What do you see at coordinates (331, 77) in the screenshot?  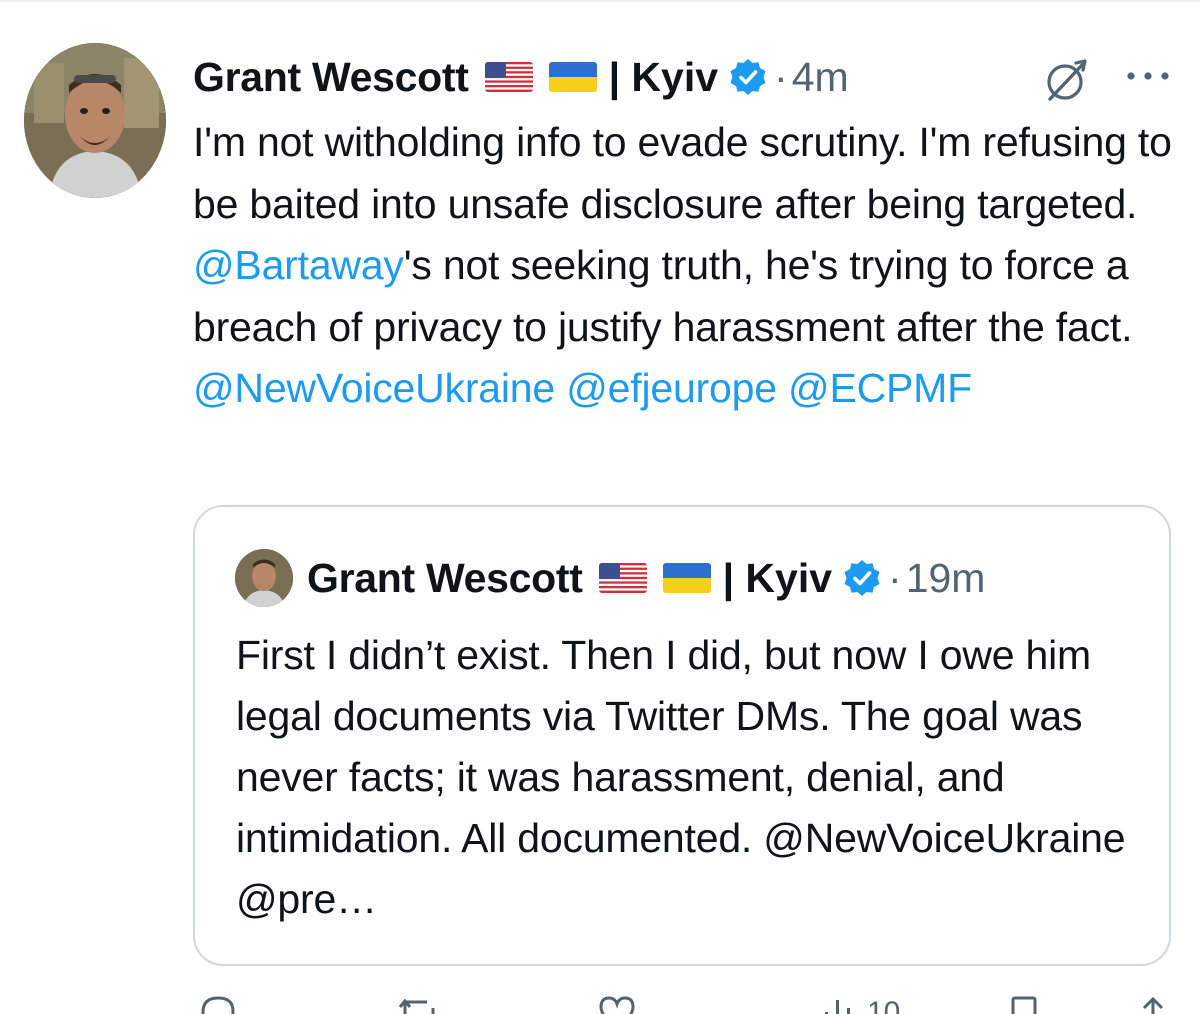 I see `author-name: Grant Wescott` at bounding box center [331, 77].